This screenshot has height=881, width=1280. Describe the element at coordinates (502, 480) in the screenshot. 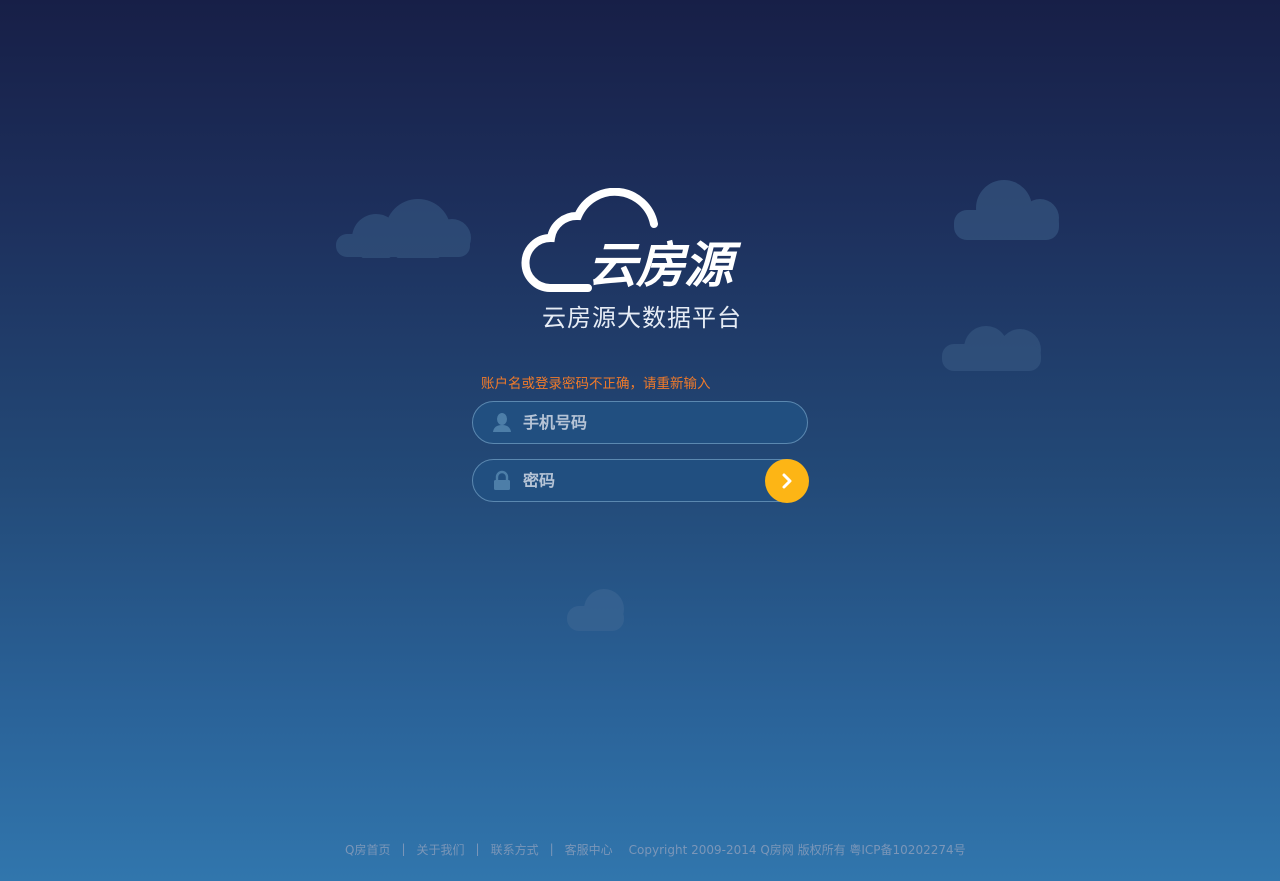

I see `lock-icon` at that location.